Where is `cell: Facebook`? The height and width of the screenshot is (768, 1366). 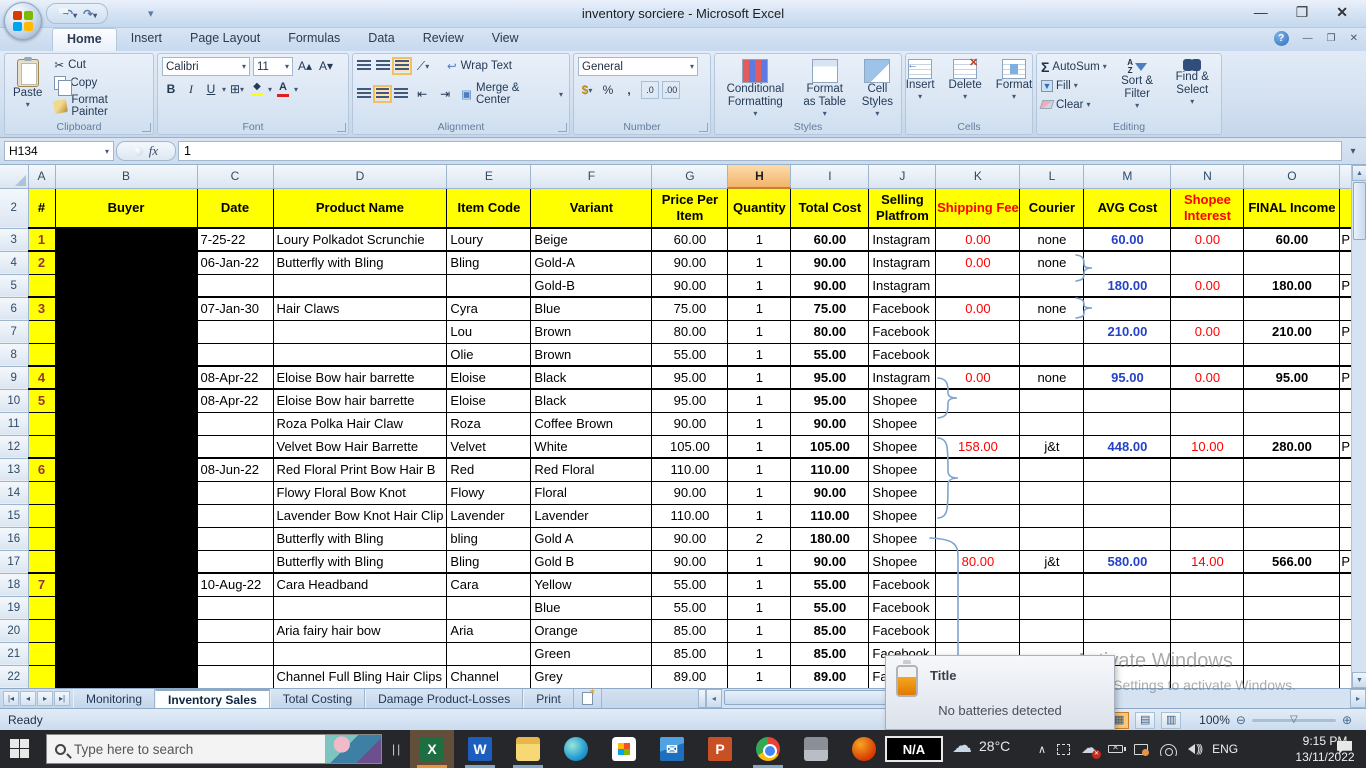
cell: Facebook is located at coordinates (902, 332).